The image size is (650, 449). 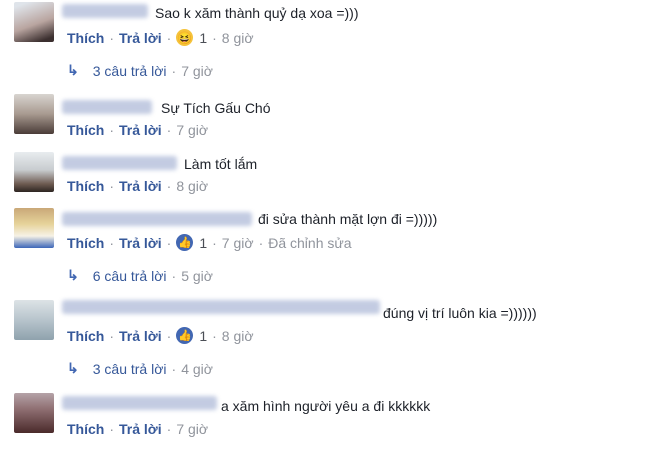 I want to click on replies-timestamp: 7 giờ, so click(x=197, y=70).